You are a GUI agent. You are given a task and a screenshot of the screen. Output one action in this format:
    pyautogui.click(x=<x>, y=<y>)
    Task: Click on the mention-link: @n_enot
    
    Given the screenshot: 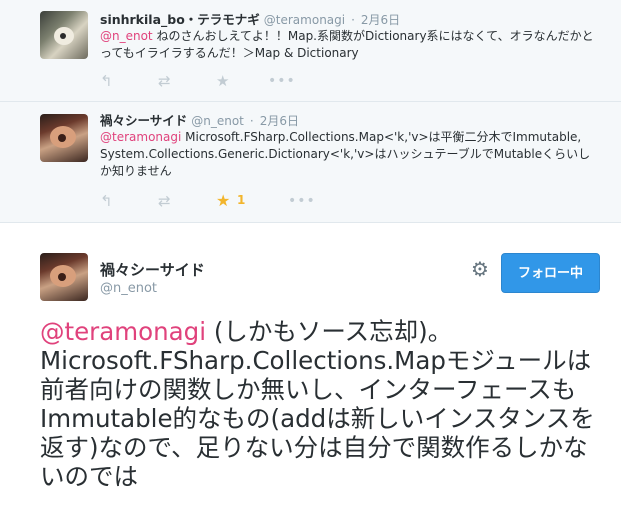 What is the action you would take?
    pyautogui.click(x=126, y=36)
    